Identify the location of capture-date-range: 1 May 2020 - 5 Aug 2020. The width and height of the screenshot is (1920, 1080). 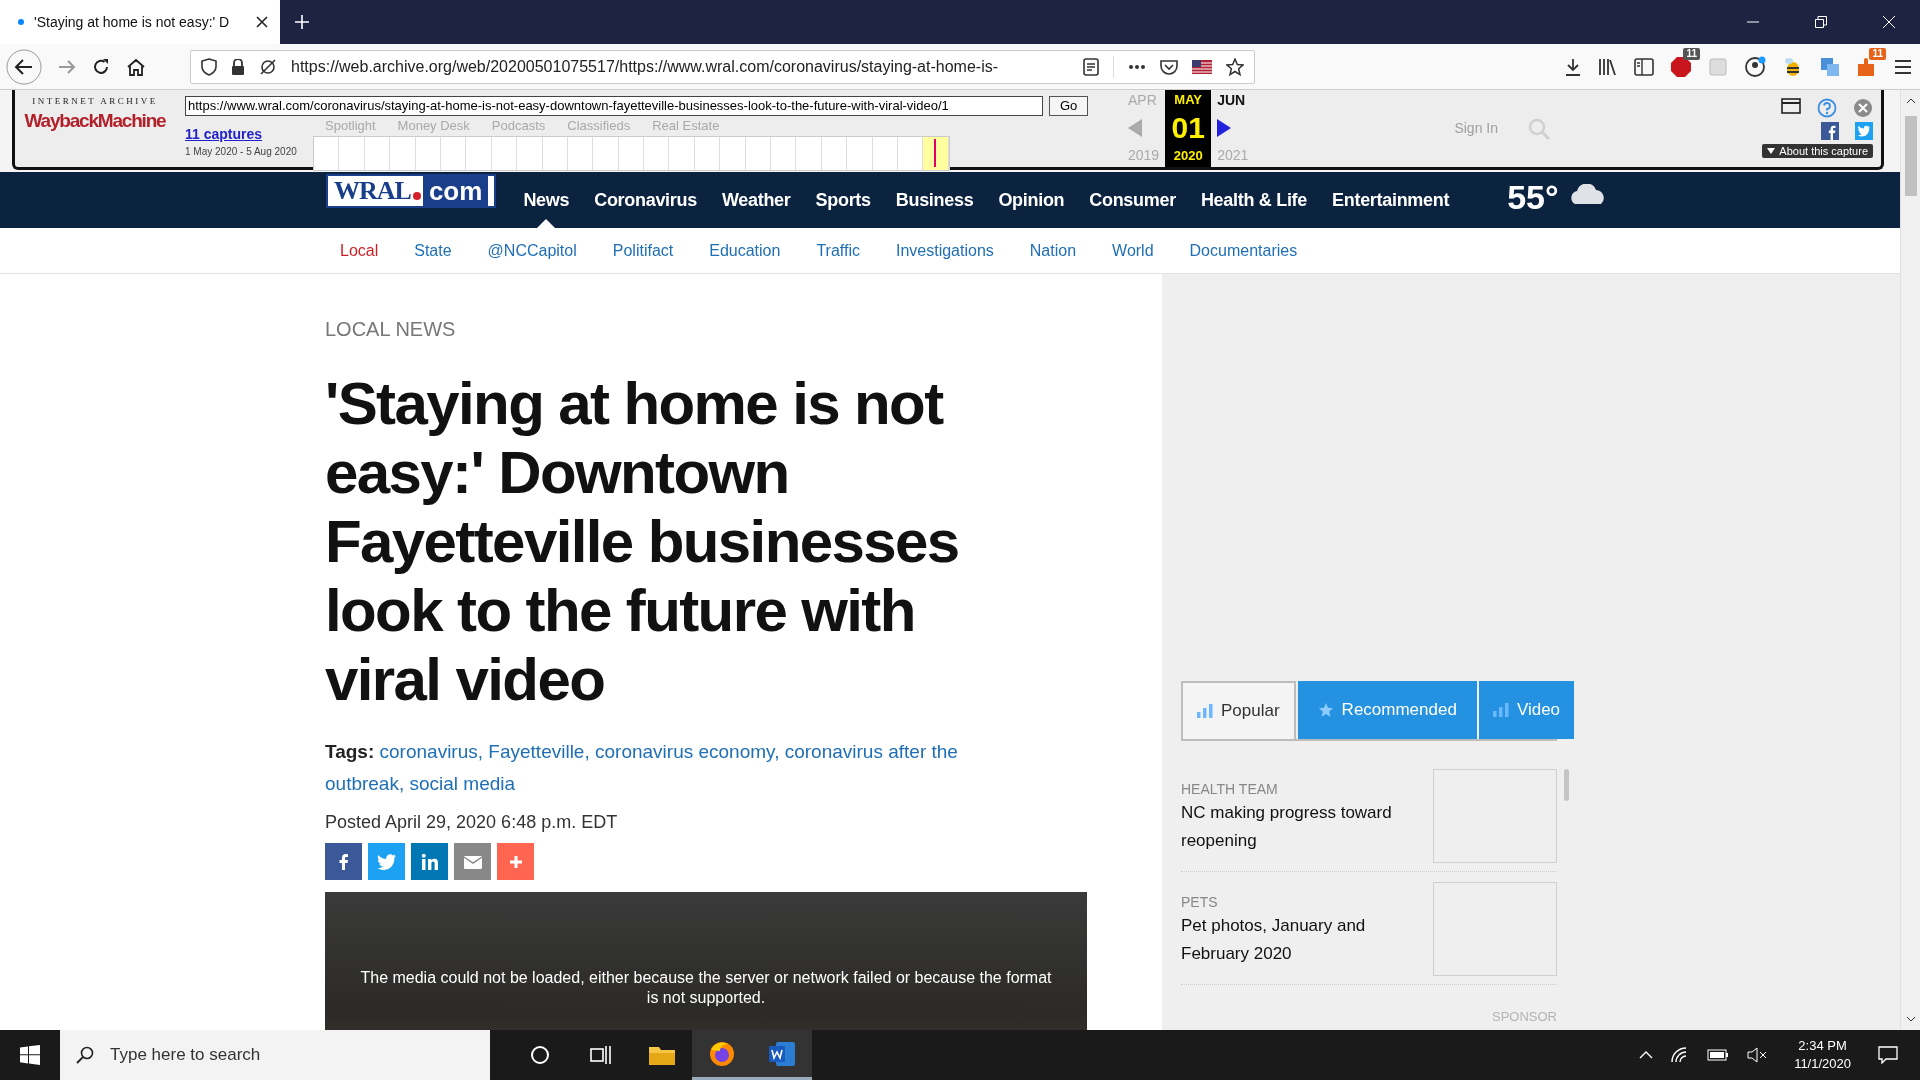
(241, 151).